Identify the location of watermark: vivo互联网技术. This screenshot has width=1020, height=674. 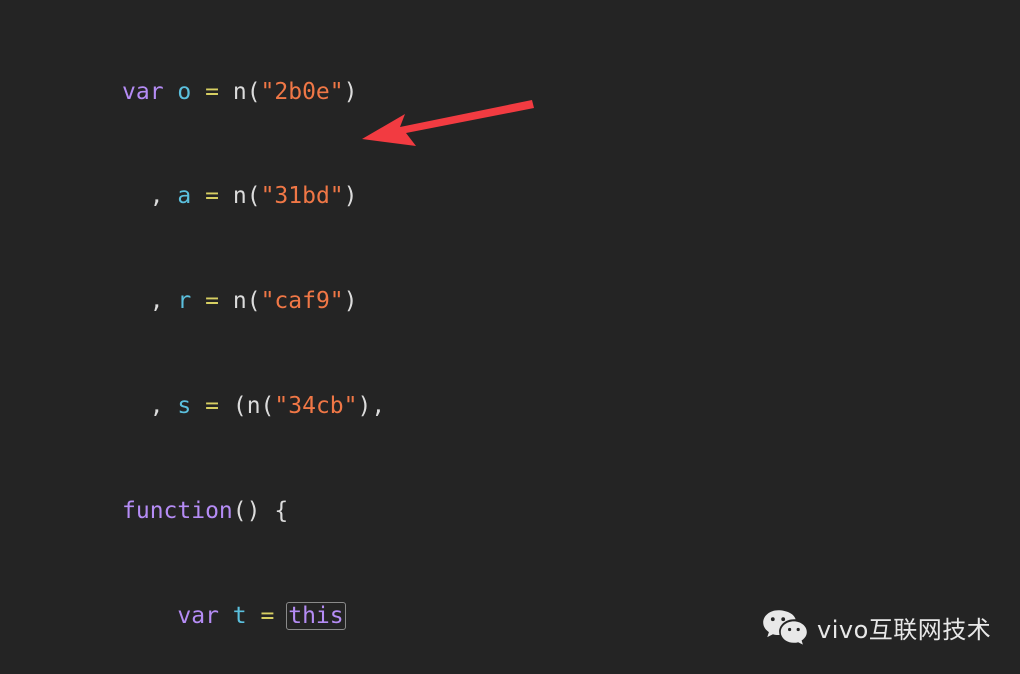
(876, 627).